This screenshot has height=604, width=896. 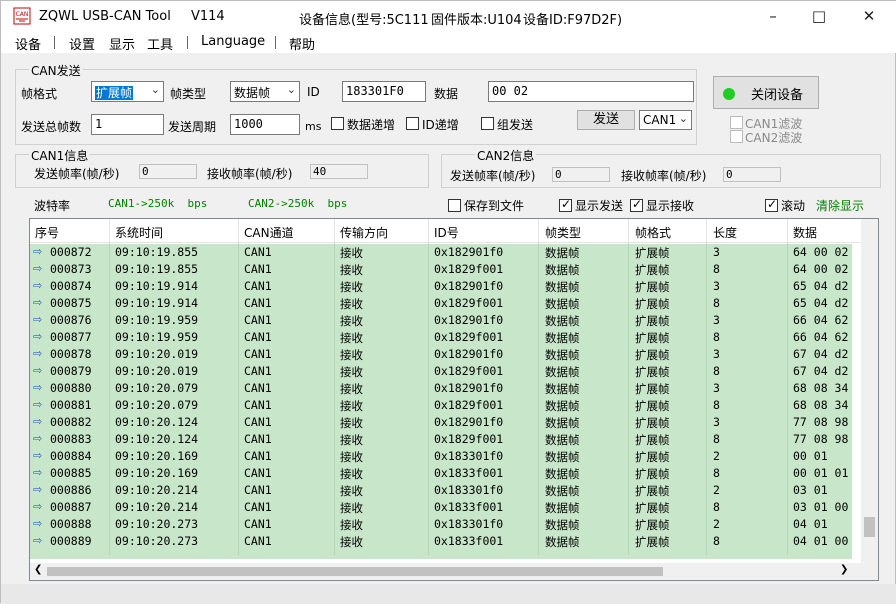 I want to click on col-header-time: 系统时间, so click(x=139, y=232).